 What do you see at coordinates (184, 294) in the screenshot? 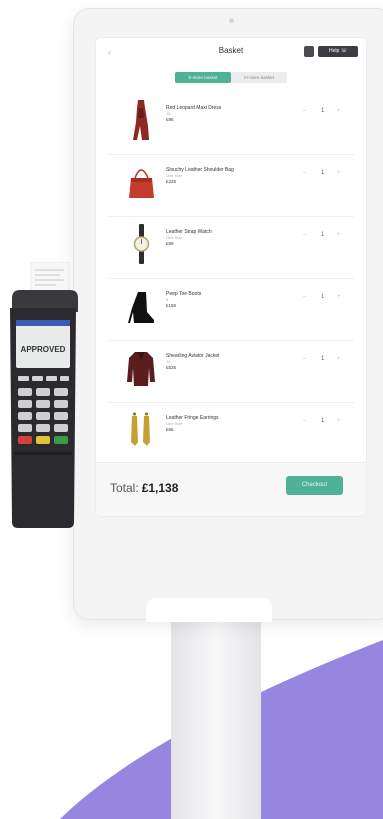
I see `item-name: Peep Toe Boots` at bounding box center [184, 294].